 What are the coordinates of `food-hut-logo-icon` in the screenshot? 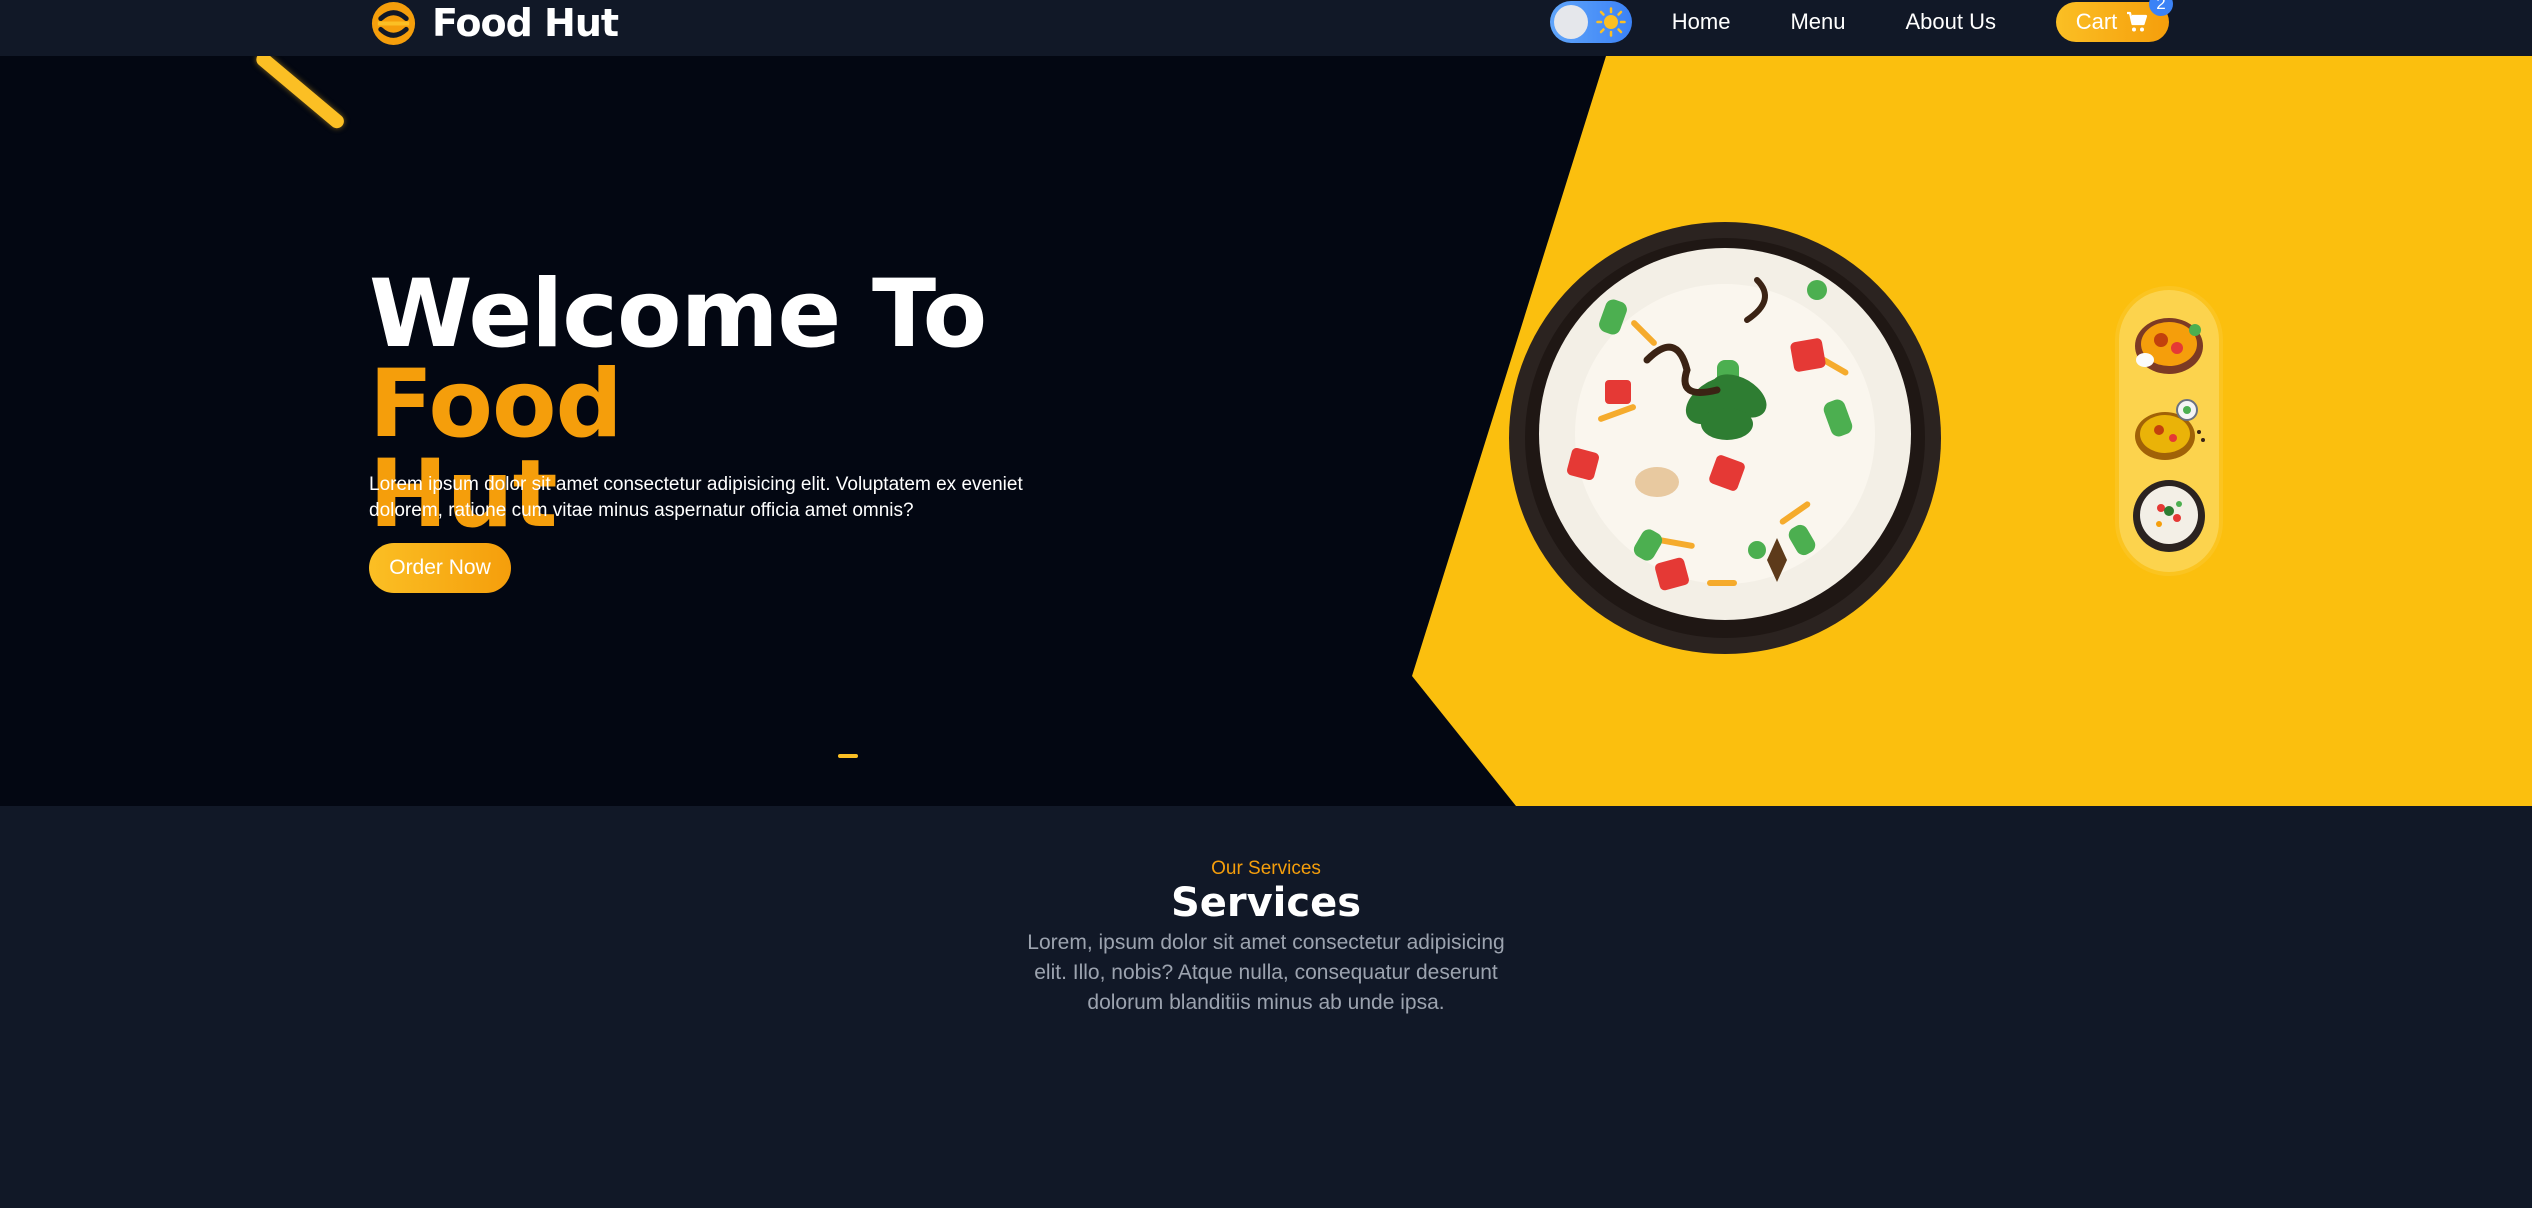 It's located at (393, 23).